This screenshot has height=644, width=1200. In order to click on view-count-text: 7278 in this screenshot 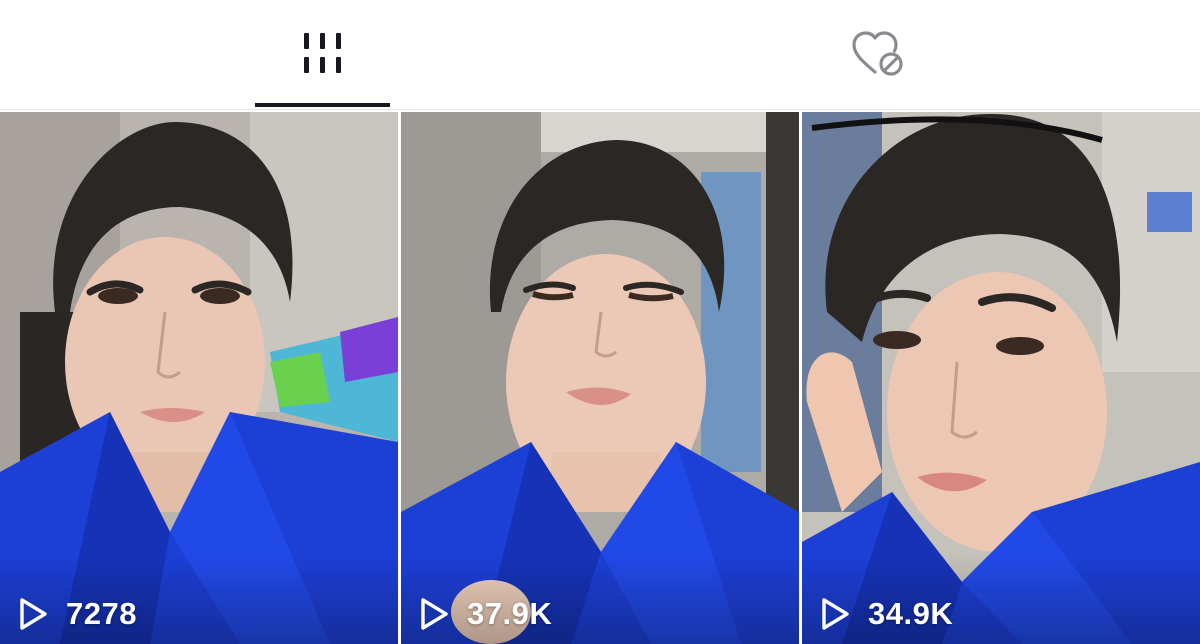, I will do `click(101, 613)`.